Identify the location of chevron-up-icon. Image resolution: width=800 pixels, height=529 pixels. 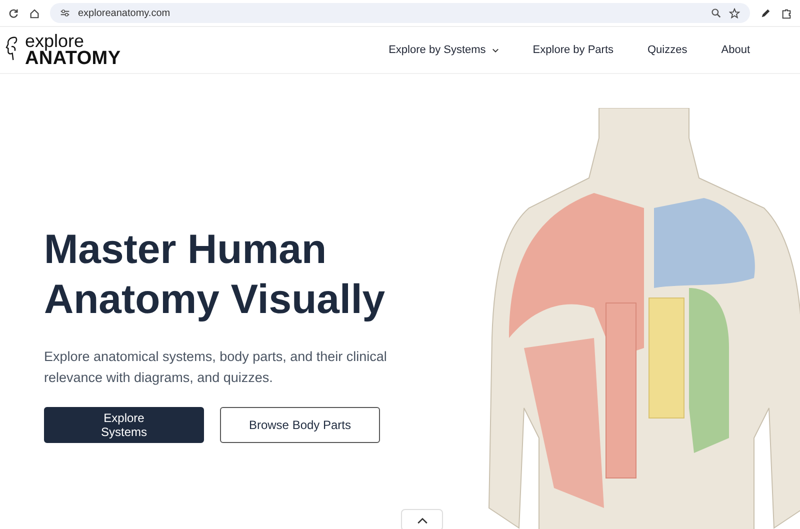
(422, 520).